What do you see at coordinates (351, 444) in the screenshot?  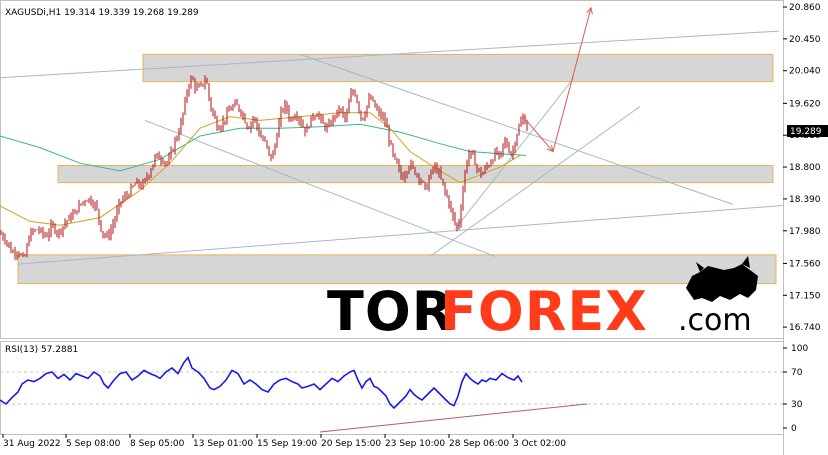 I see `time-tick-label: 20 Sep 15:00` at bounding box center [351, 444].